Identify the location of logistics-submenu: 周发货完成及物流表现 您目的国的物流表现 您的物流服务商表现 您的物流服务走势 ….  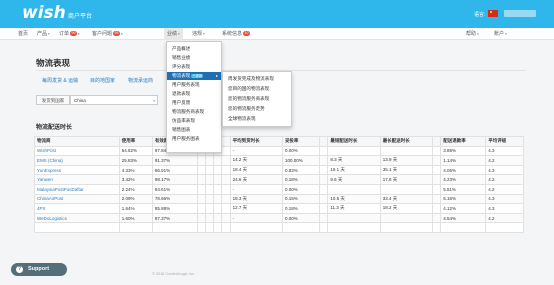
(257, 99).